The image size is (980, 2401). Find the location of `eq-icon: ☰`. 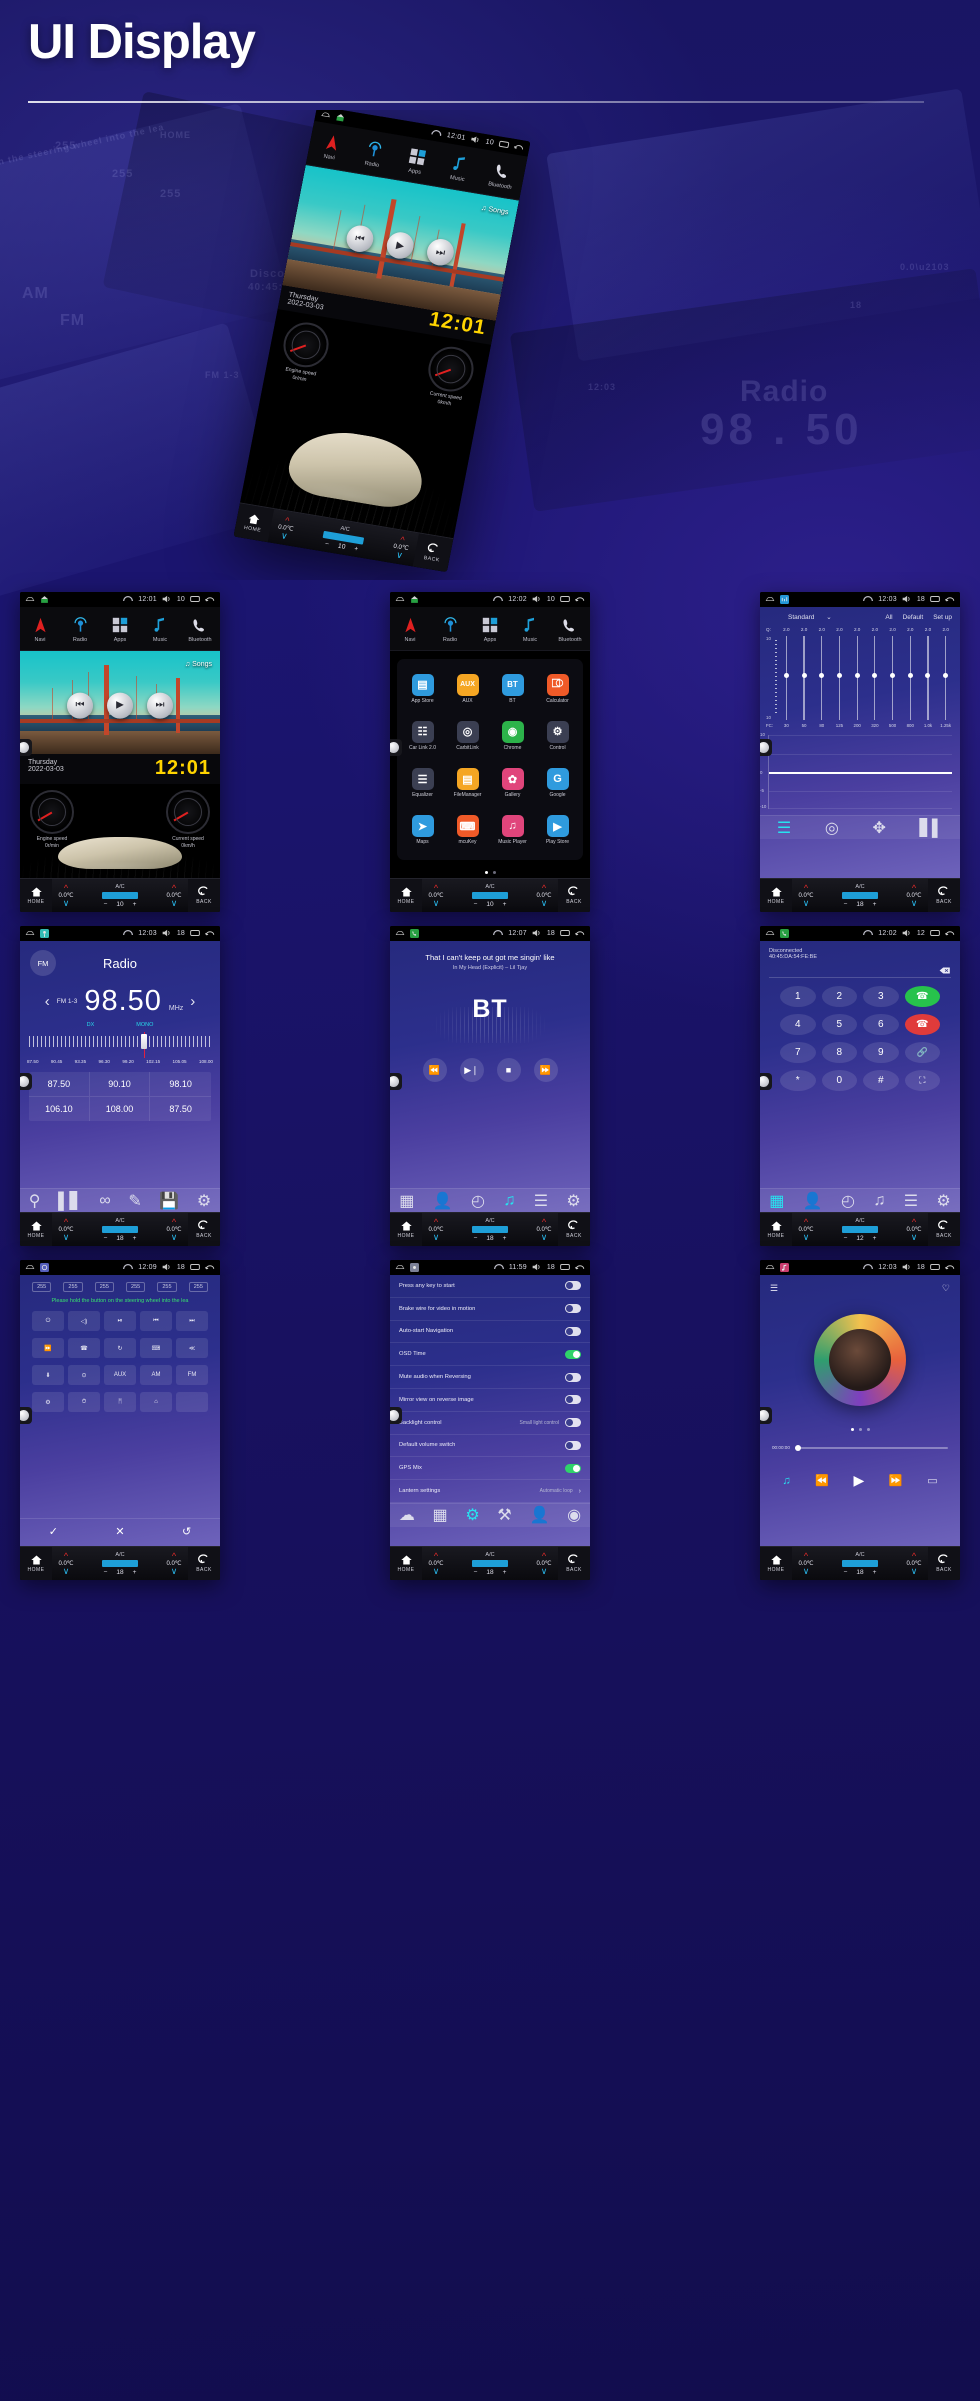

eq-icon: ☰ is located at coordinates (784, 828).